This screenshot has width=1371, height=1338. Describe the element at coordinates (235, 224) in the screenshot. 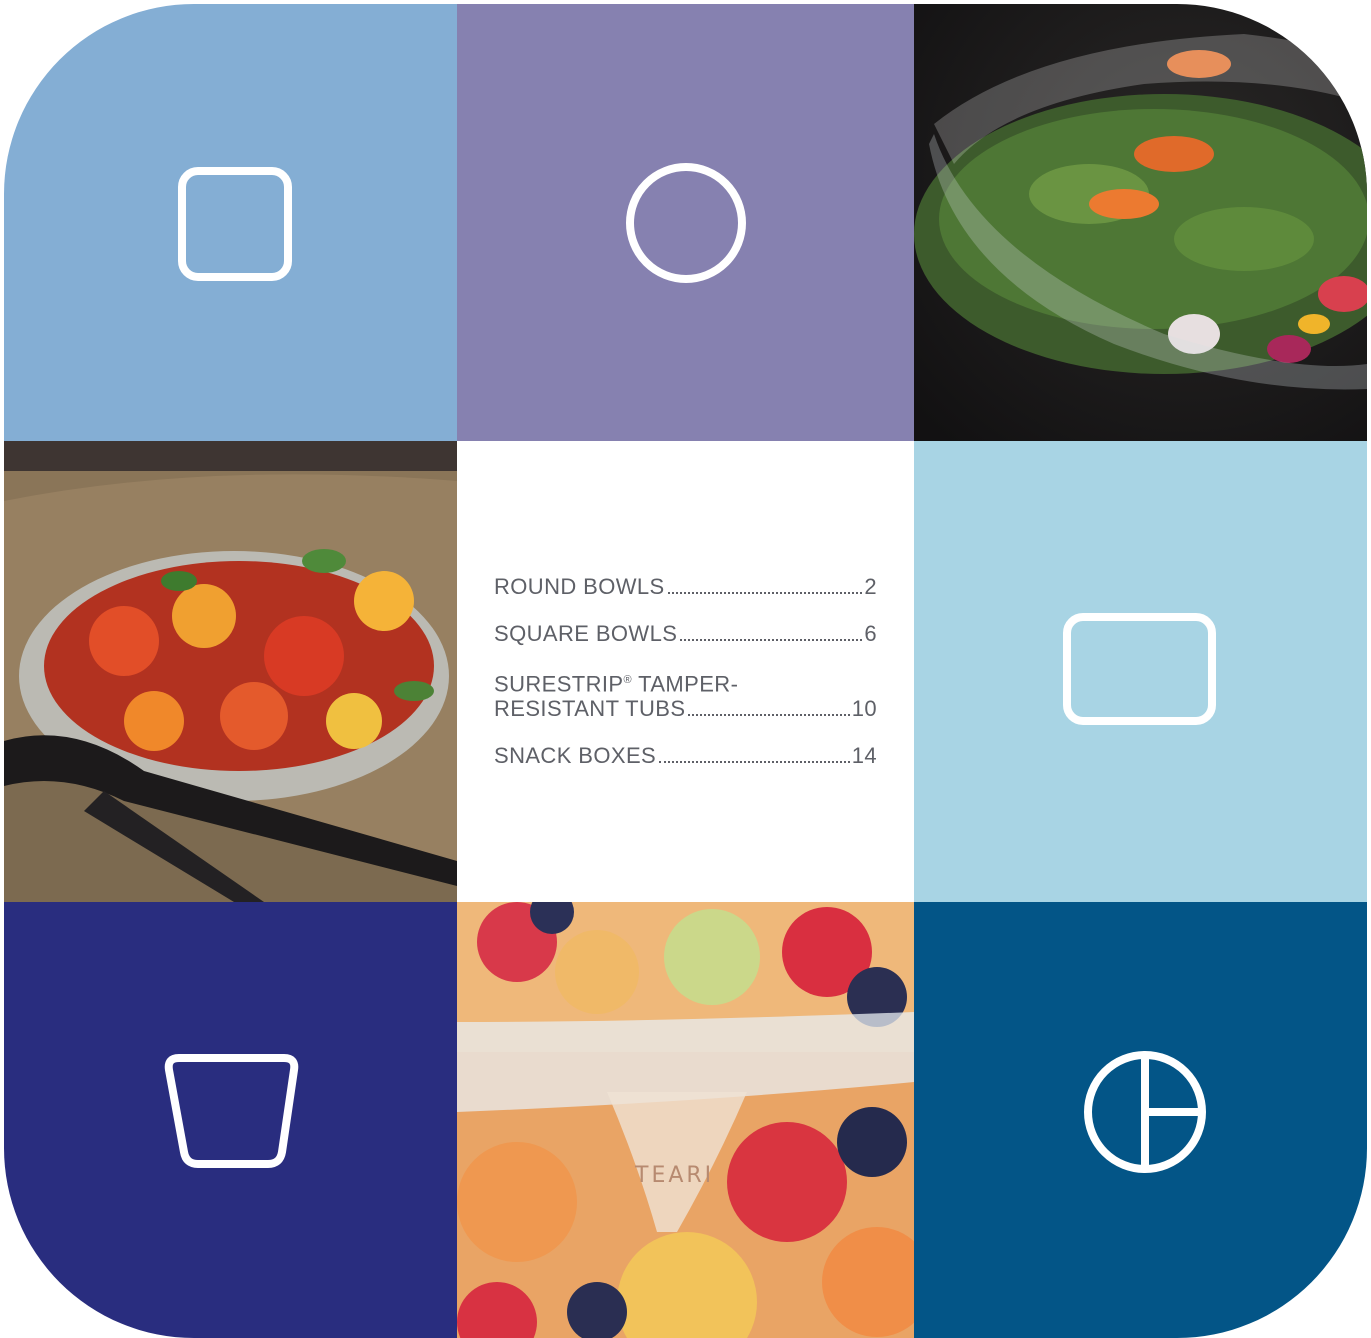

I see `square-bowl-icon` at that location.